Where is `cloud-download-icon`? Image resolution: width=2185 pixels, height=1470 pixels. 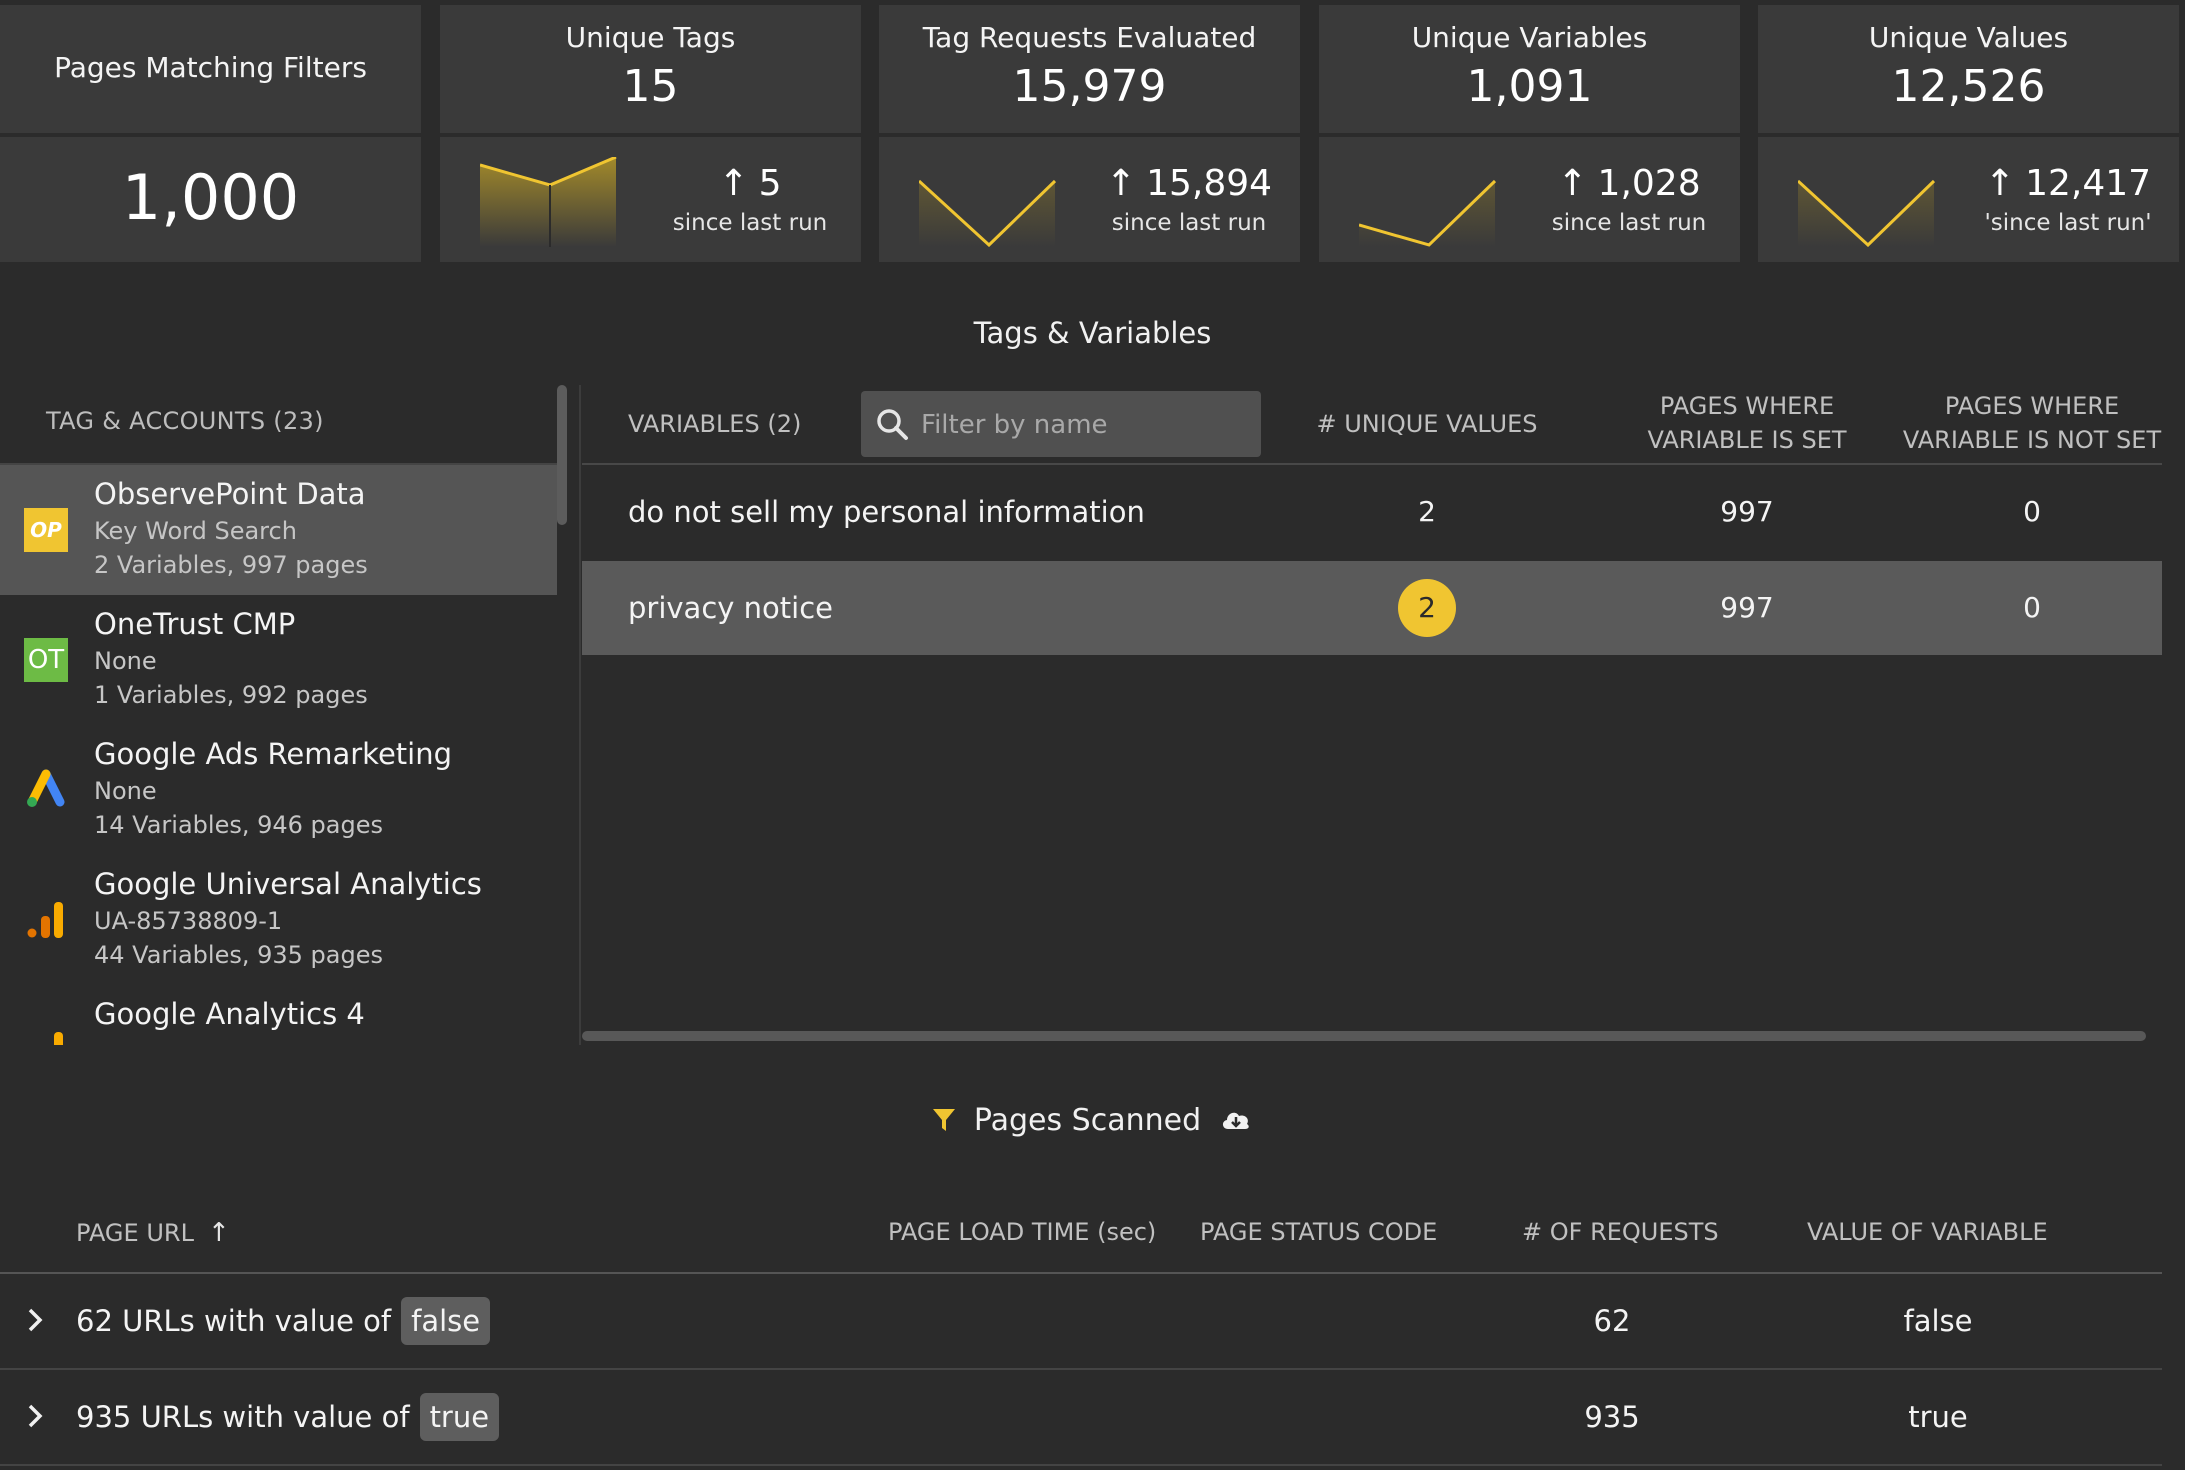
cloud-download-icon is located at coordinates (1236, 1120).